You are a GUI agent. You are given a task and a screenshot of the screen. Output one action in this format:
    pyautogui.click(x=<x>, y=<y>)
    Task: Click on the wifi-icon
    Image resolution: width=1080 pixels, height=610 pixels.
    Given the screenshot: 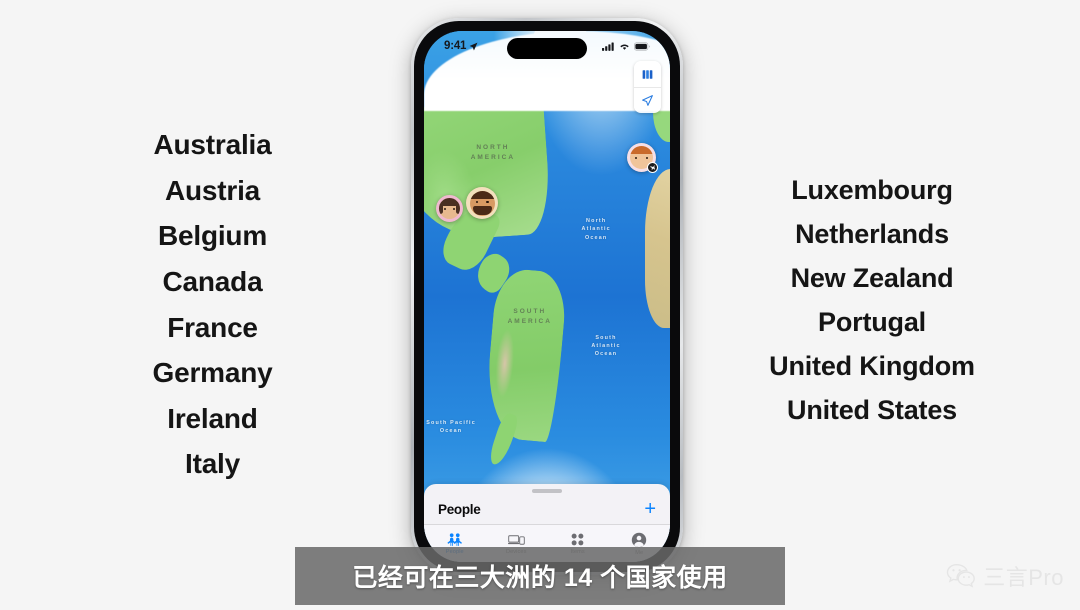 What is the action you would take?
    pyautogui.click(x=624, y=46)
    